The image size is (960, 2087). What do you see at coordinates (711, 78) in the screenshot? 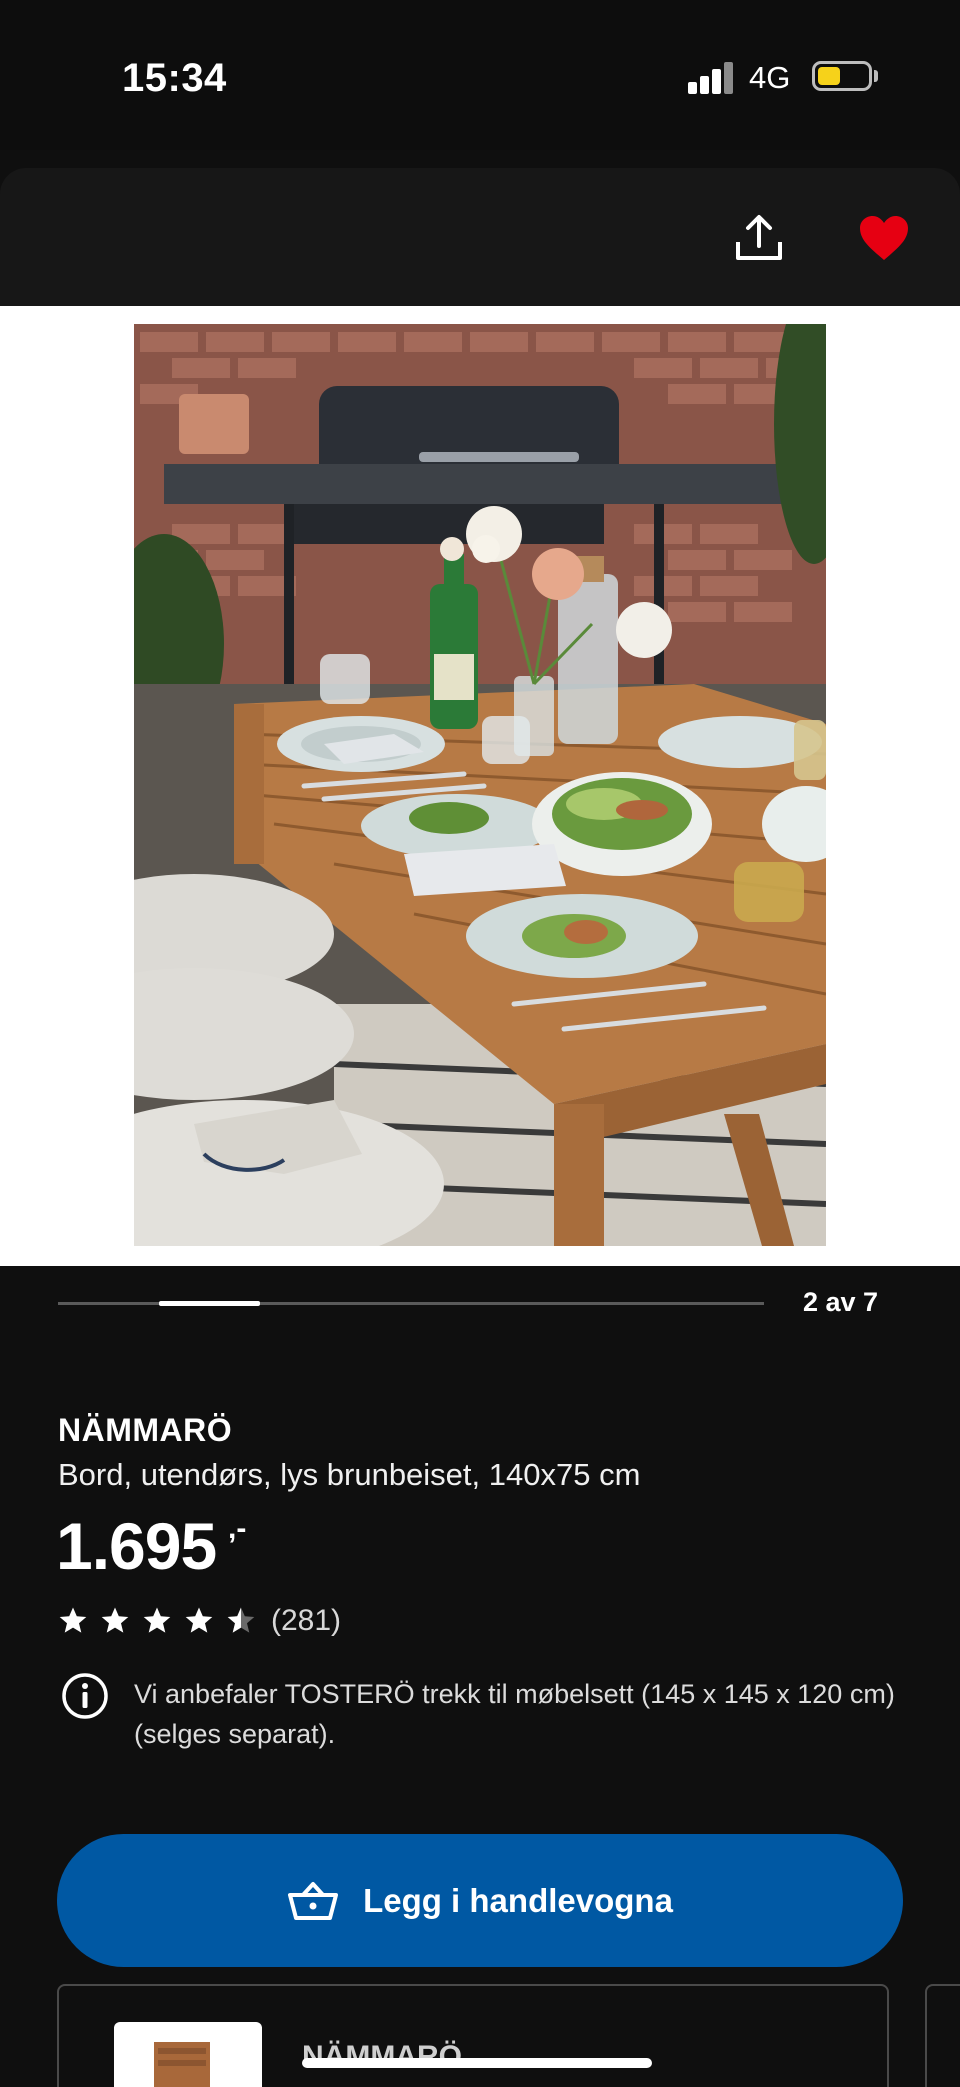
I see `signal-icon` at bounding box center [711, 78].